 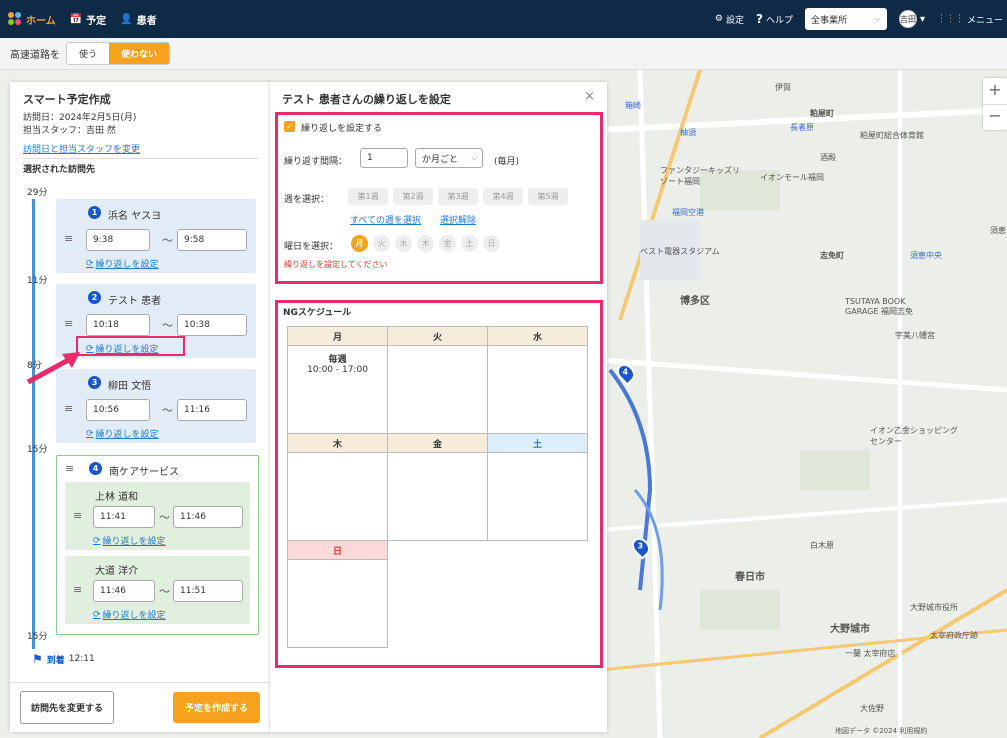 I want to click on travel-duration: 29分, so click(x=37, y=193).